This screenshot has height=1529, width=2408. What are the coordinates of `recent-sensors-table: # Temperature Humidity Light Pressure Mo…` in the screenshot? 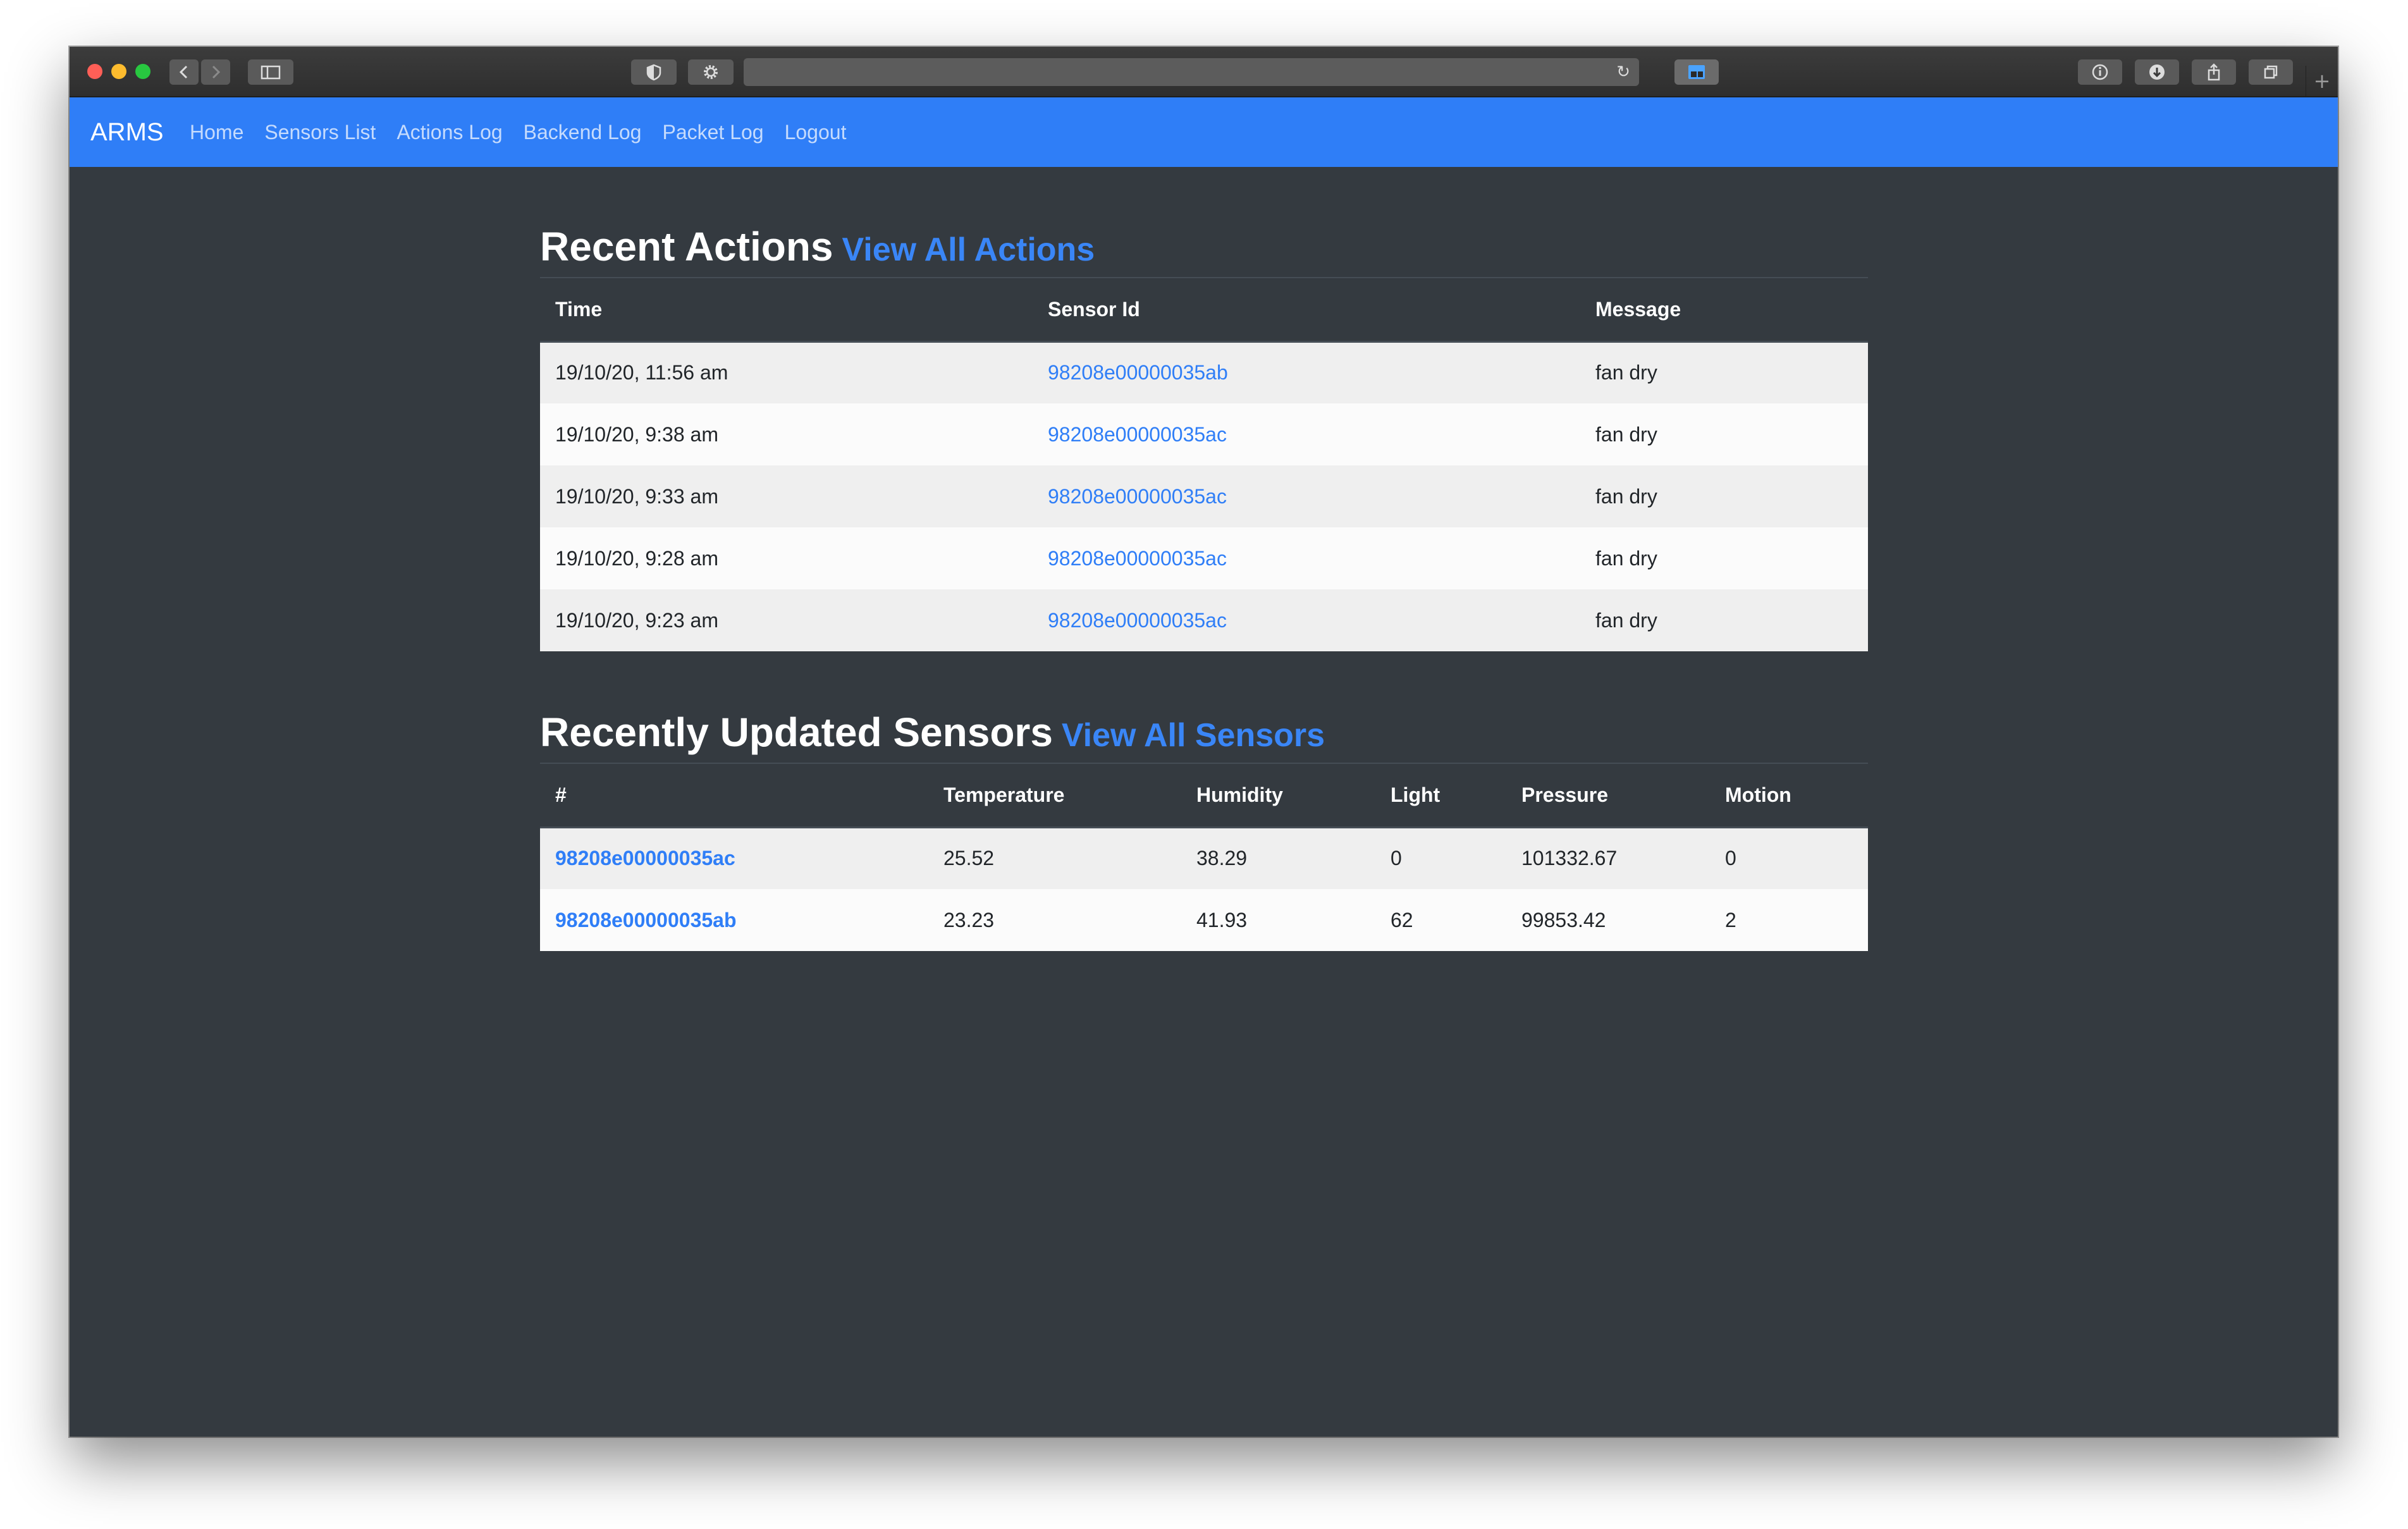 It's located at (1204, 857).